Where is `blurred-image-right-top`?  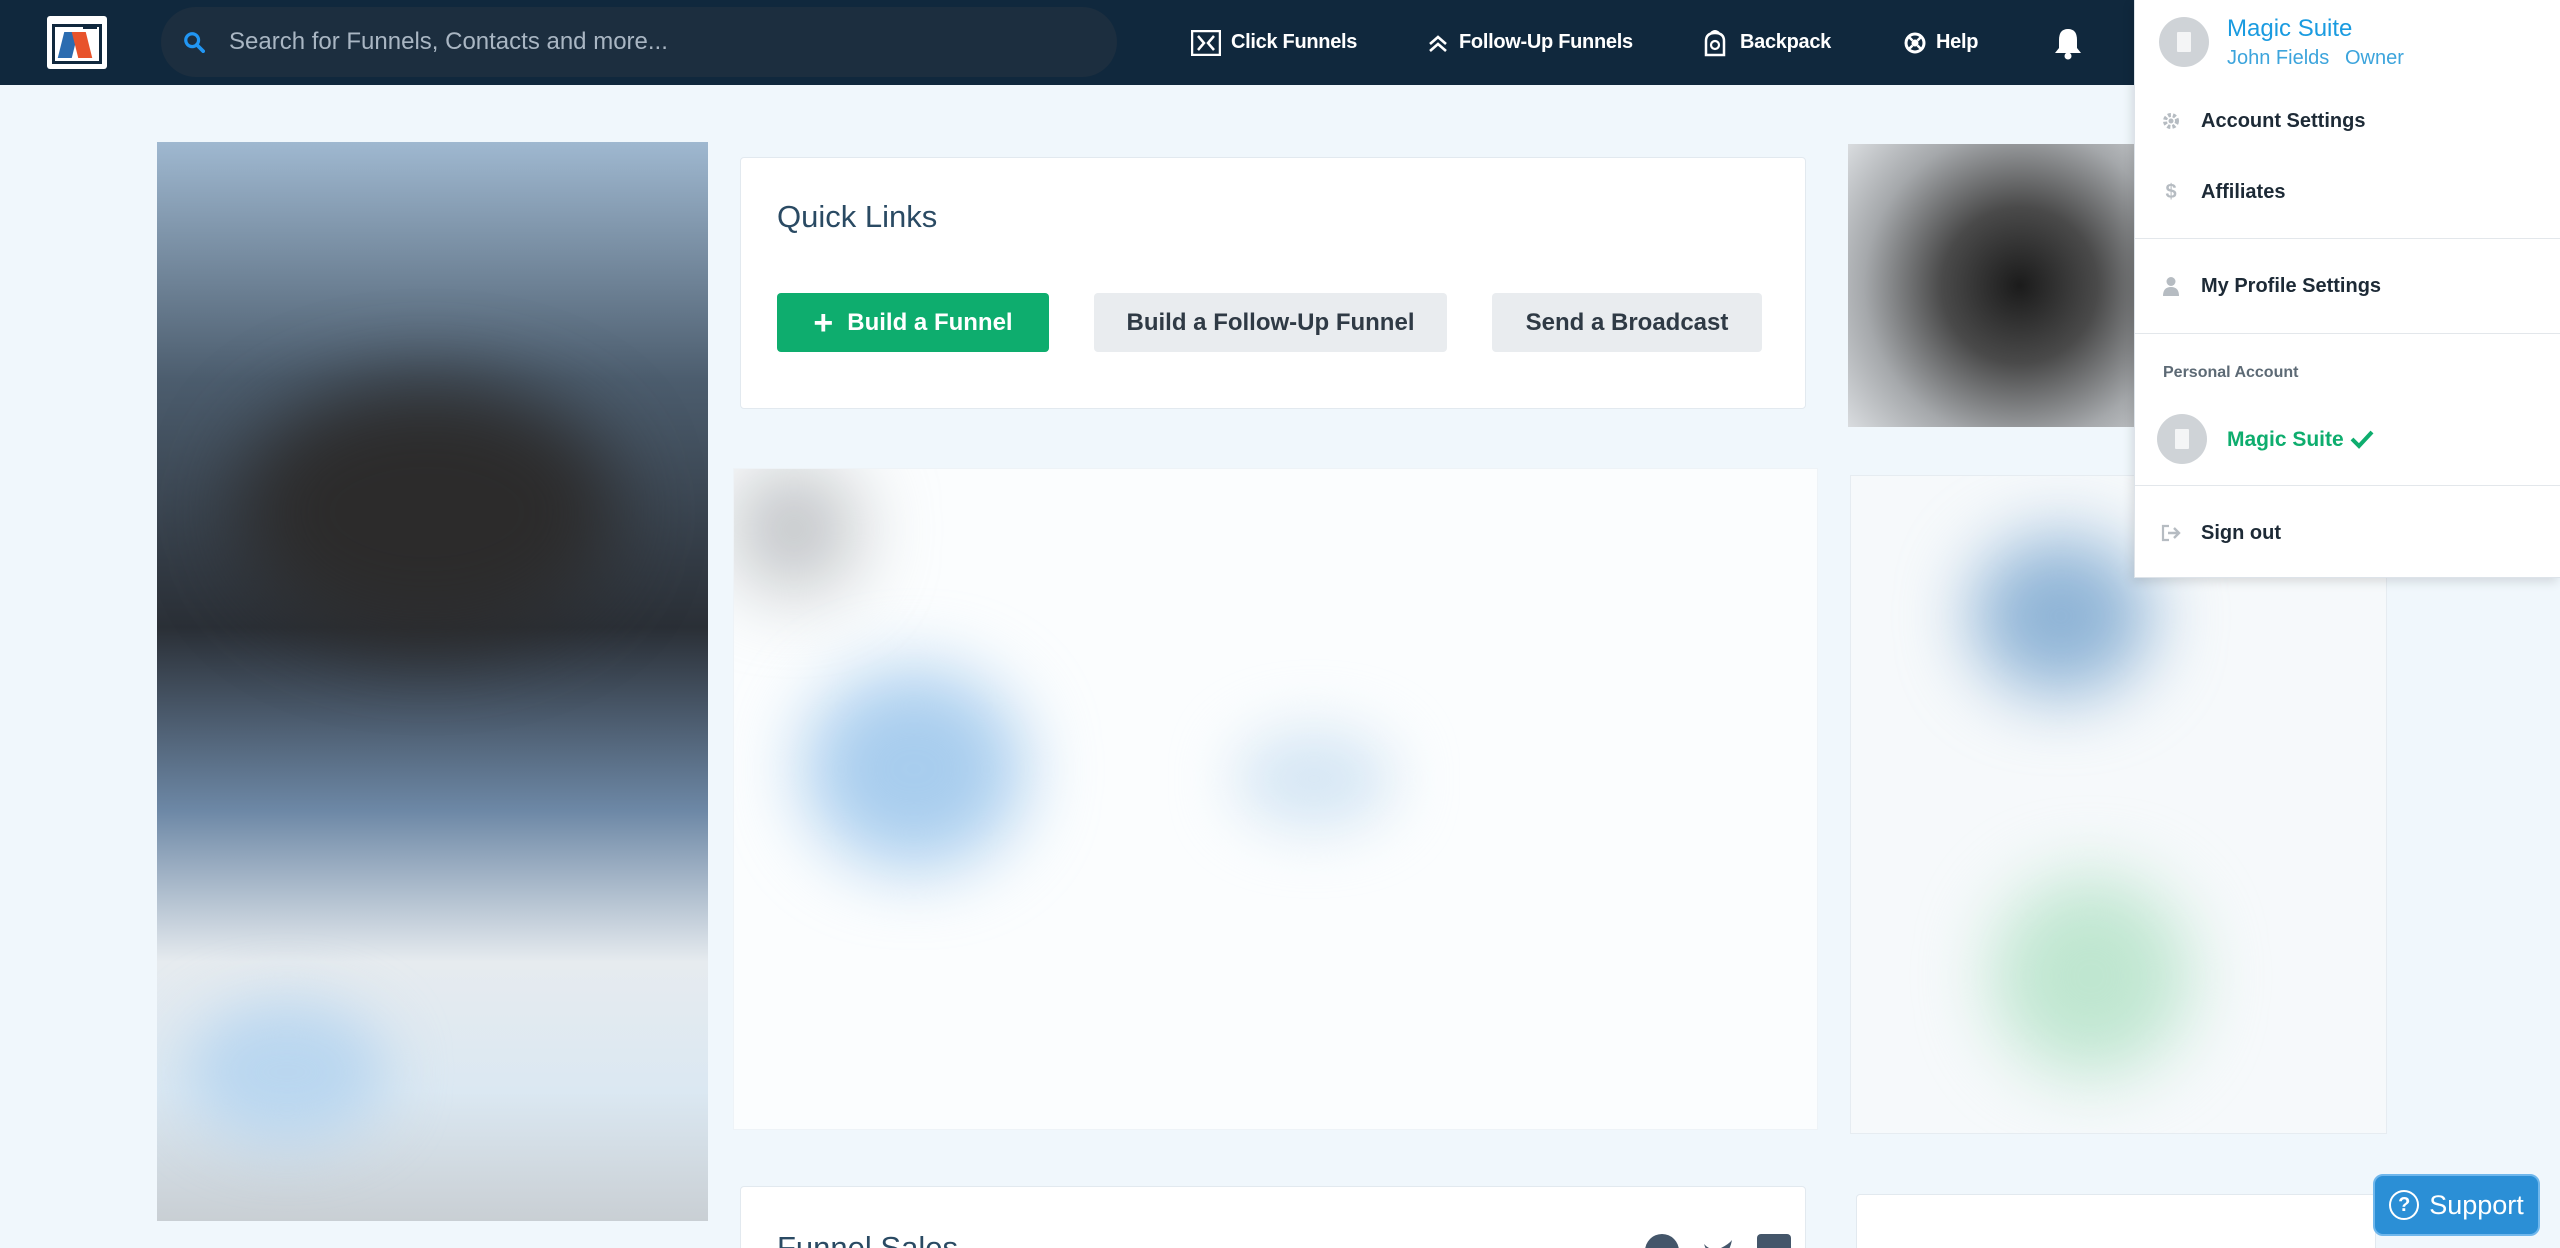 blurred-image-right-top is located at coordinates (1991, 285).